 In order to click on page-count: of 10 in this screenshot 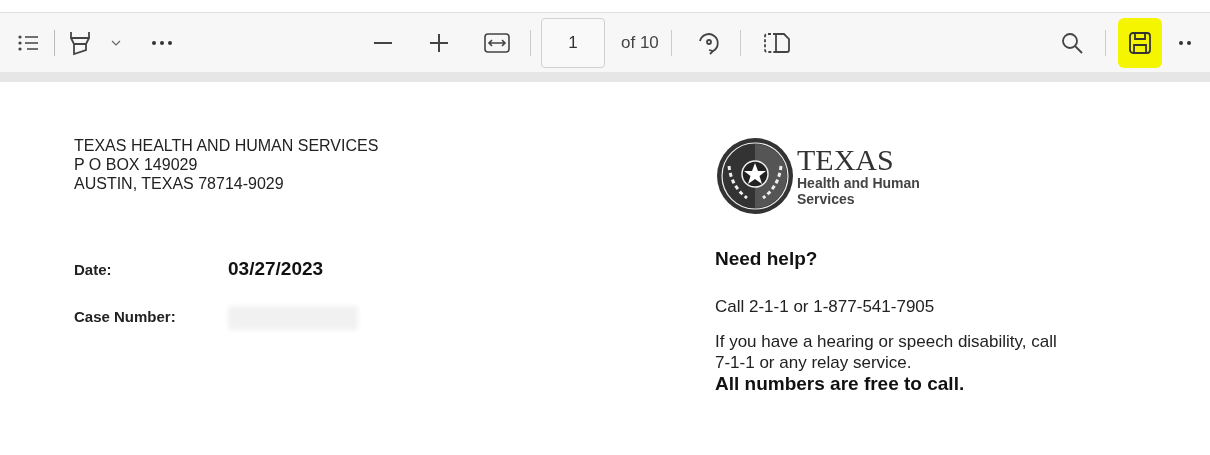, I will do `click(640, 42)`.